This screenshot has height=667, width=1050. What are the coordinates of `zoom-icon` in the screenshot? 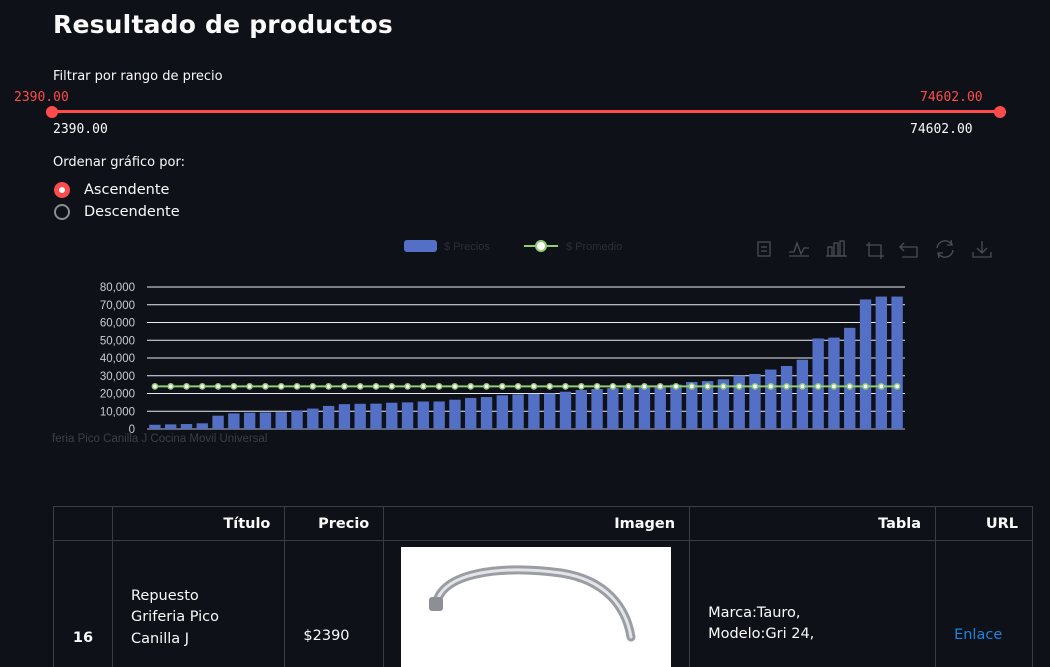 It's located at (875, 250).